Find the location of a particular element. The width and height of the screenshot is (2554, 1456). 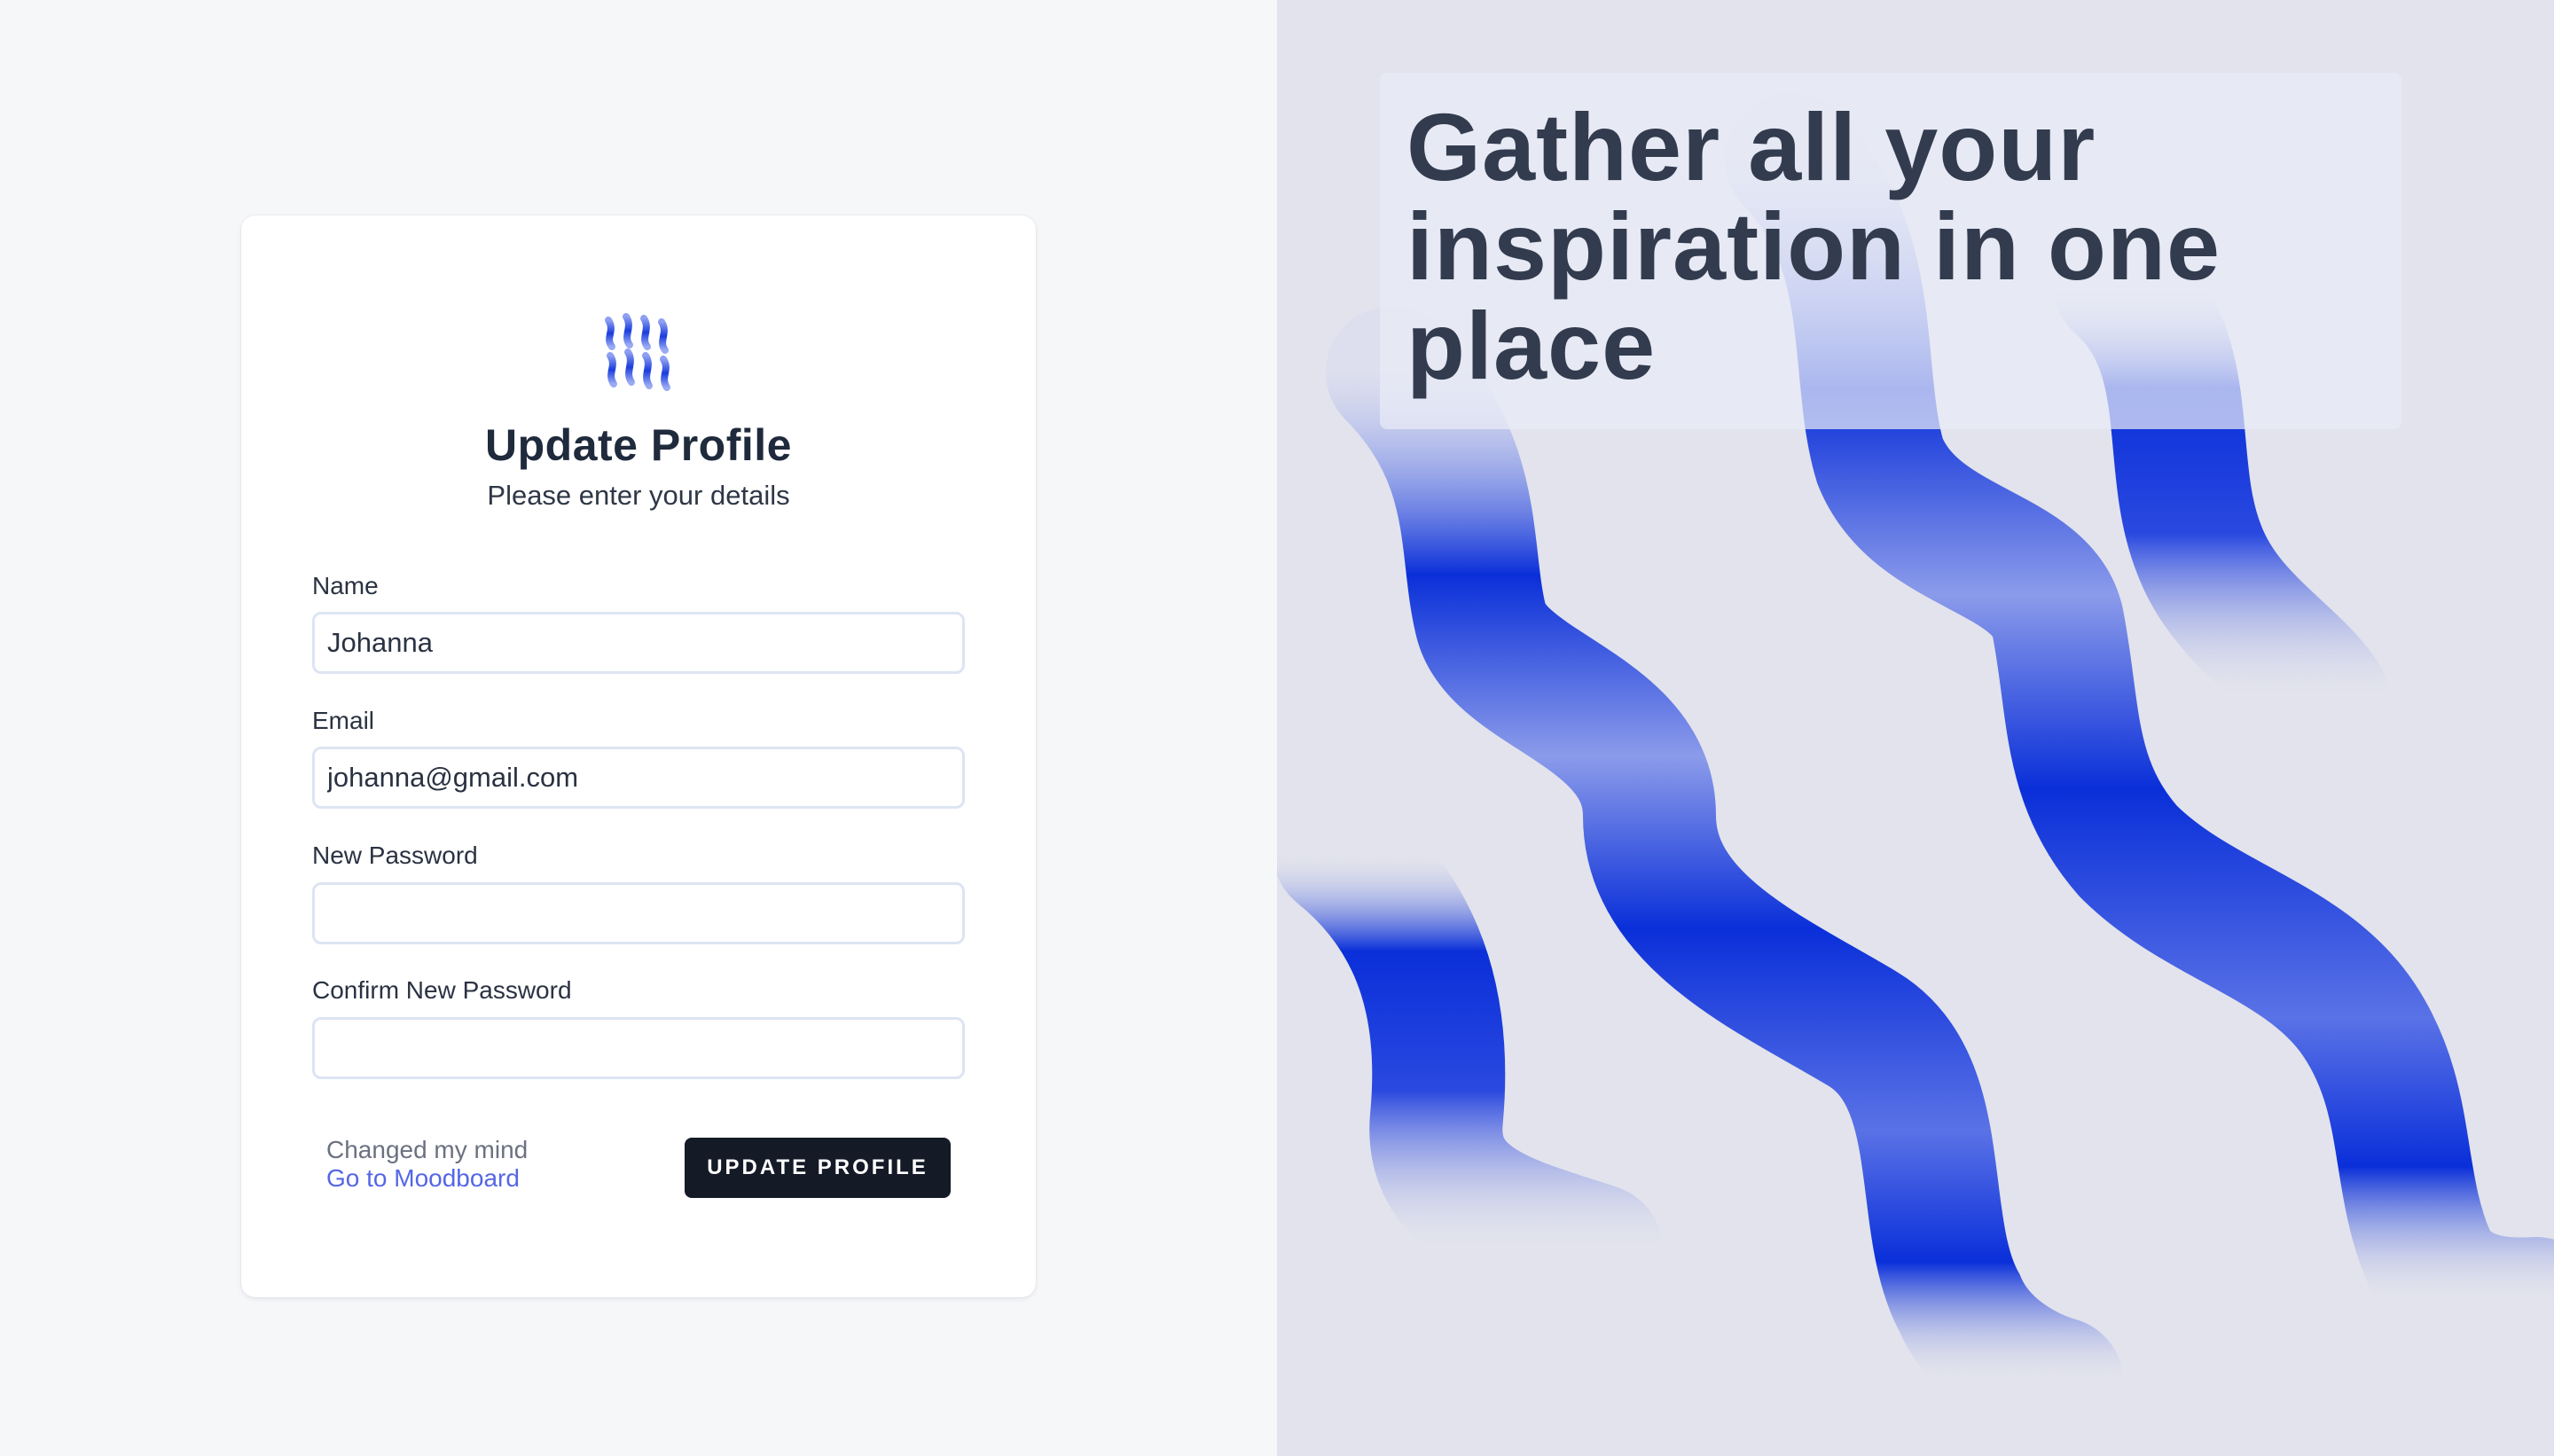

update-profile-button: UPDATE PROFILE is located at coordinates (818, 1168).